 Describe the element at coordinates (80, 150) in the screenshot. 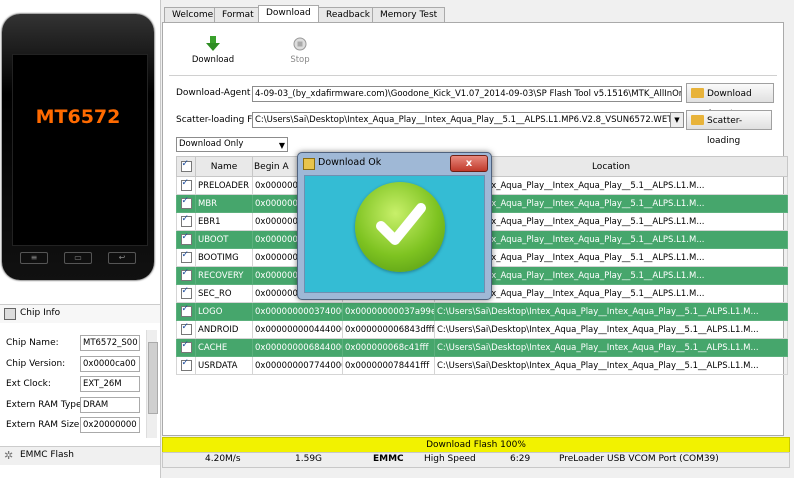

I see `phone-screen` at that location.